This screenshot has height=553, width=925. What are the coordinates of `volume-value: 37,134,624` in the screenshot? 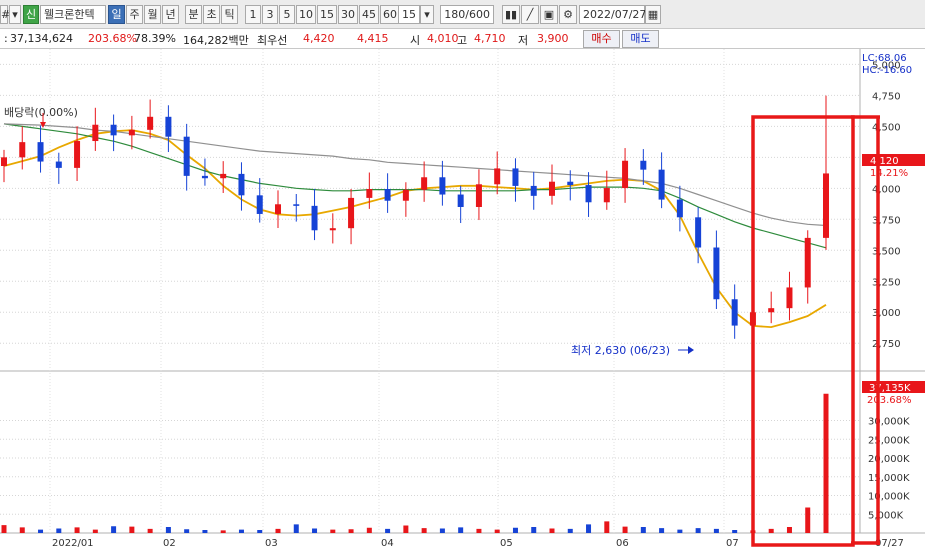 It's located at (41, 38).